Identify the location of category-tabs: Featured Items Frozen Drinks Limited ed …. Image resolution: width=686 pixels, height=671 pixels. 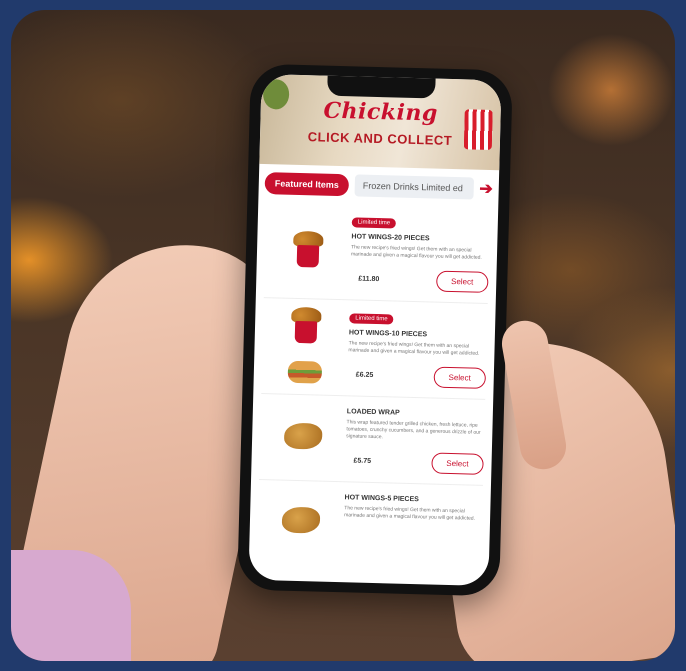
(378, 186).